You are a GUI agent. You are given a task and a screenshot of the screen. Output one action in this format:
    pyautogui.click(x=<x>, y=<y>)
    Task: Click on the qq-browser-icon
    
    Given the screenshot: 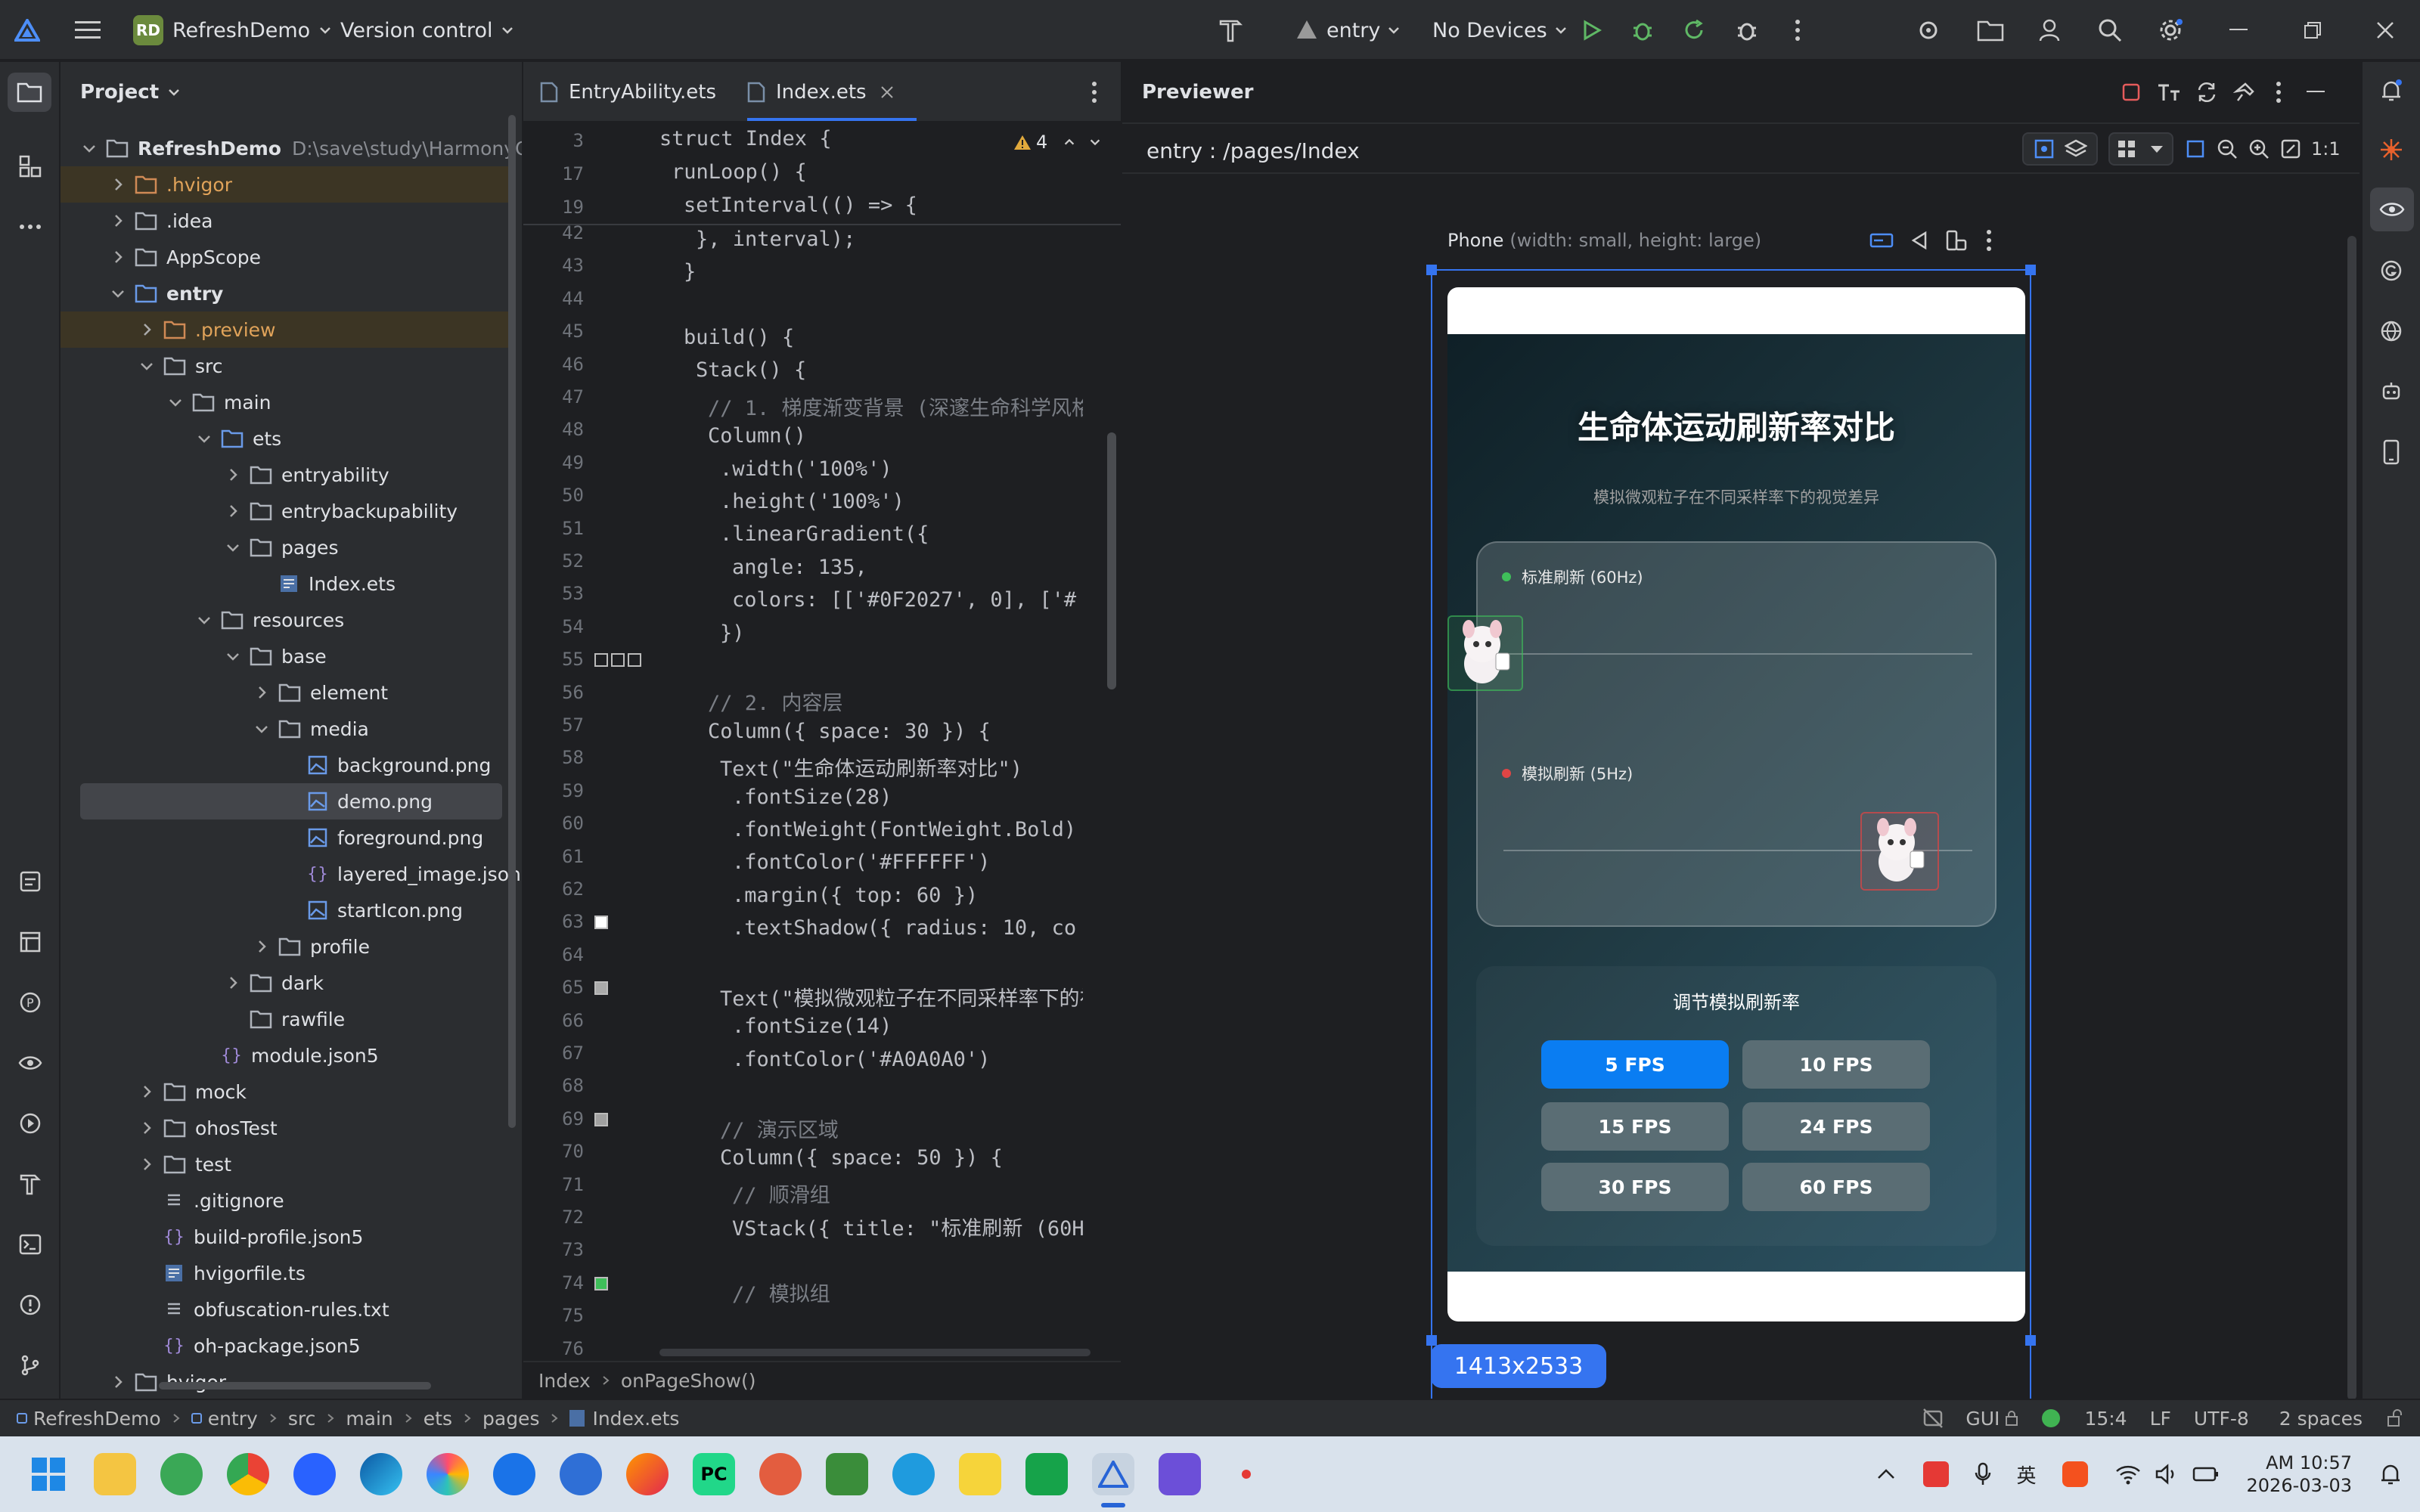 What is the action you would take?
    pyautogui.click(x=514, y=1474)
    